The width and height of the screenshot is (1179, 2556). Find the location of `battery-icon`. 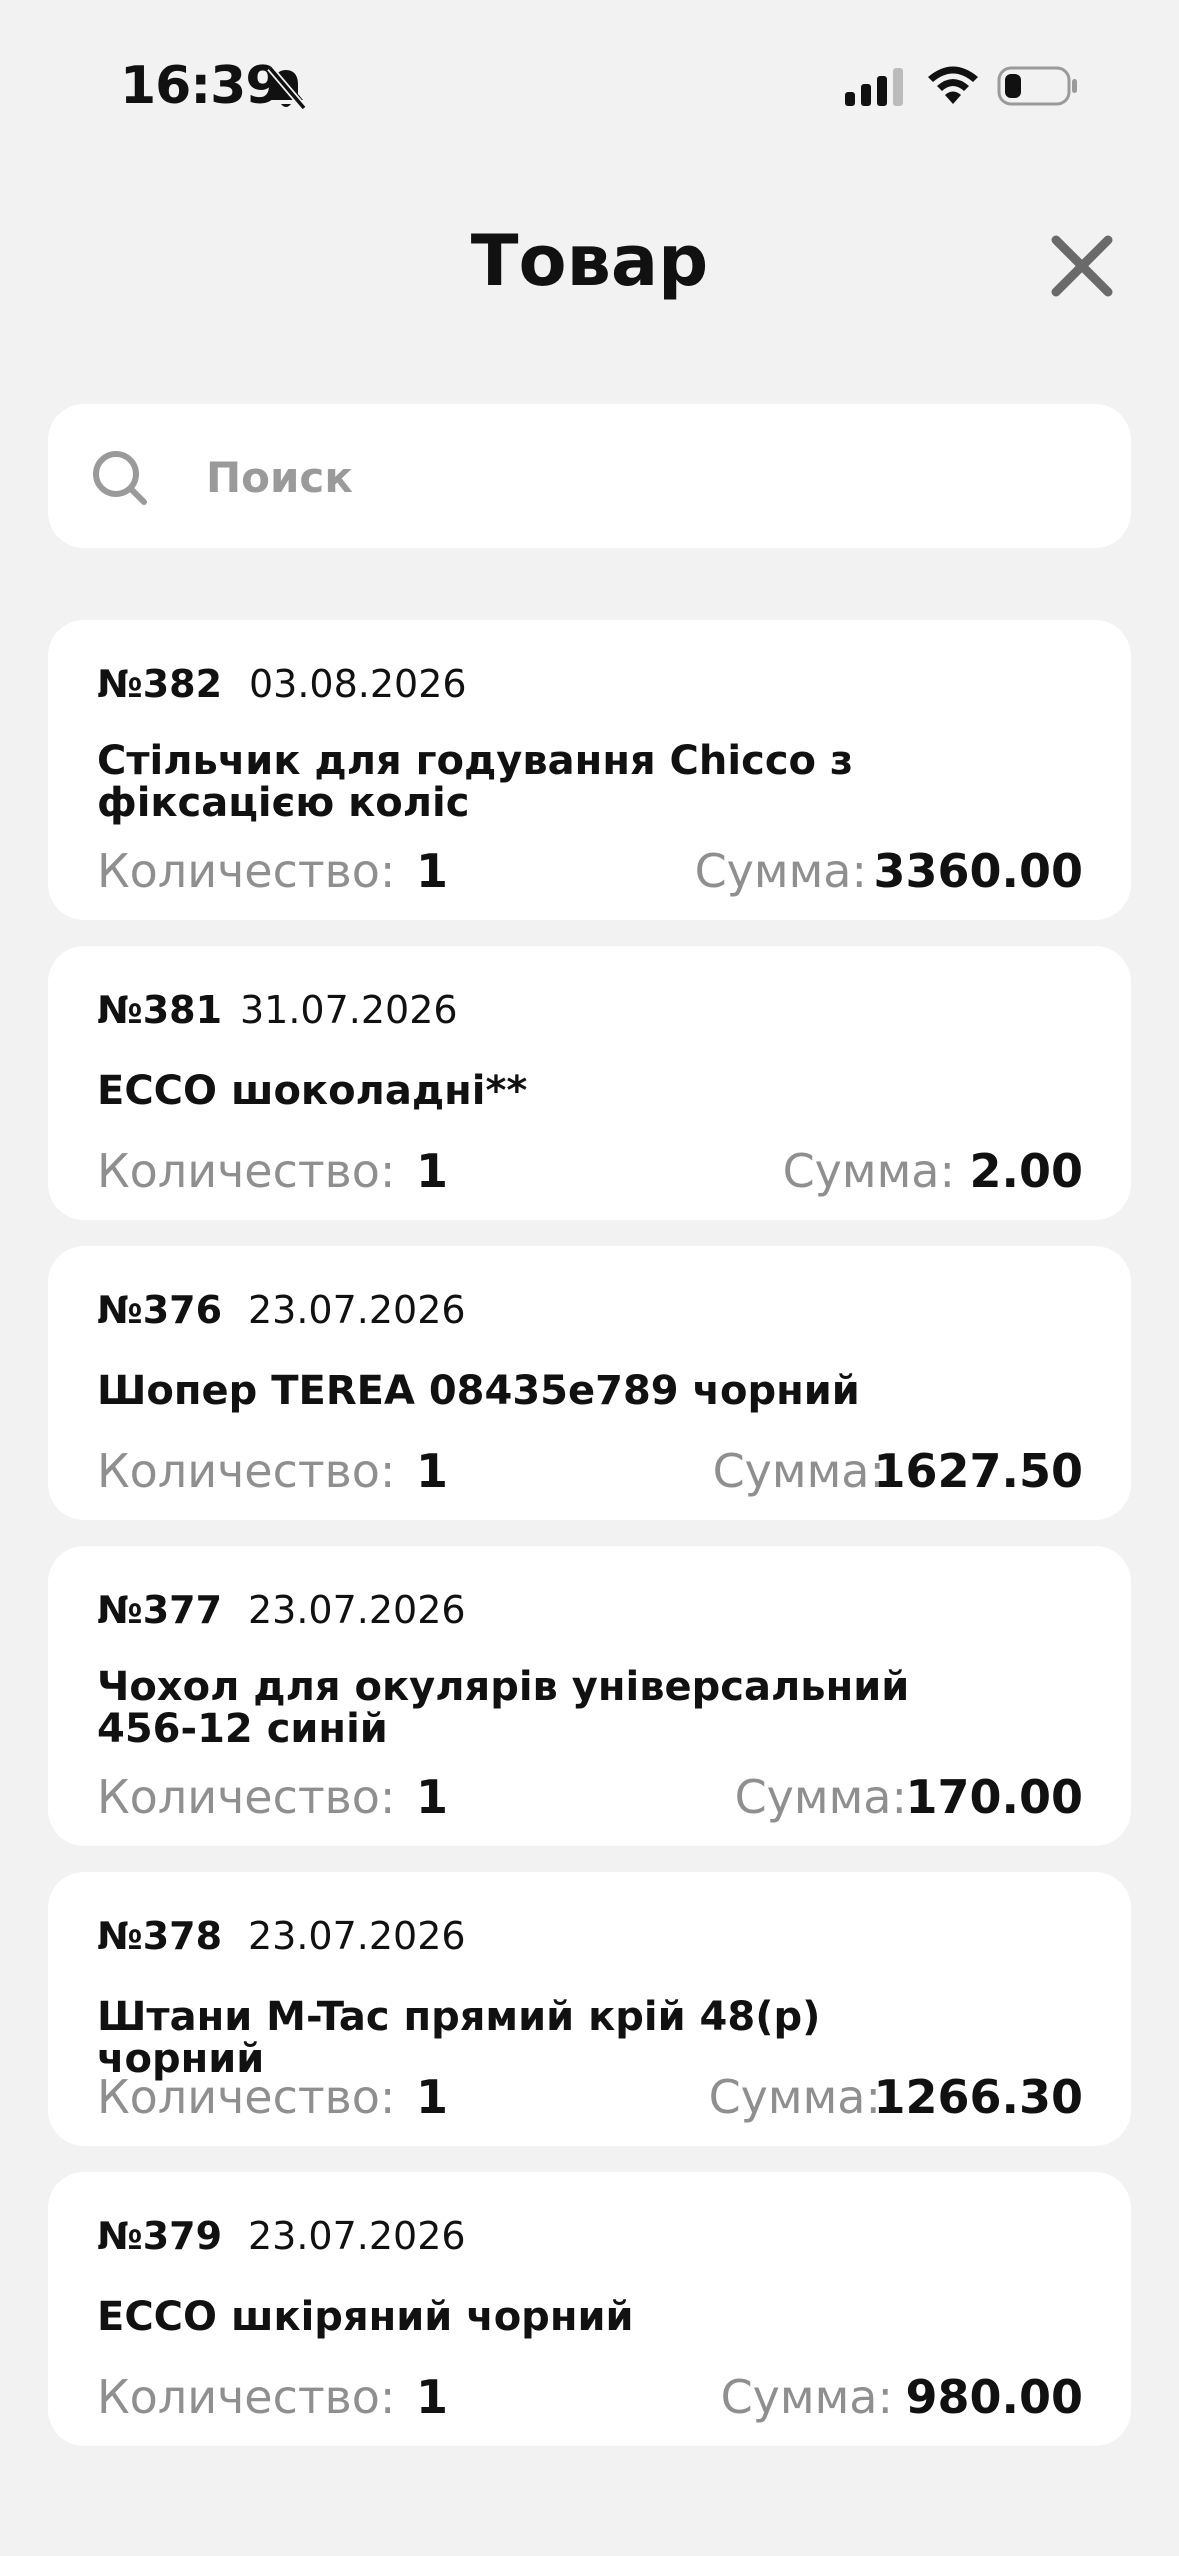

battery-icon is located at coordinates (1037, 86).